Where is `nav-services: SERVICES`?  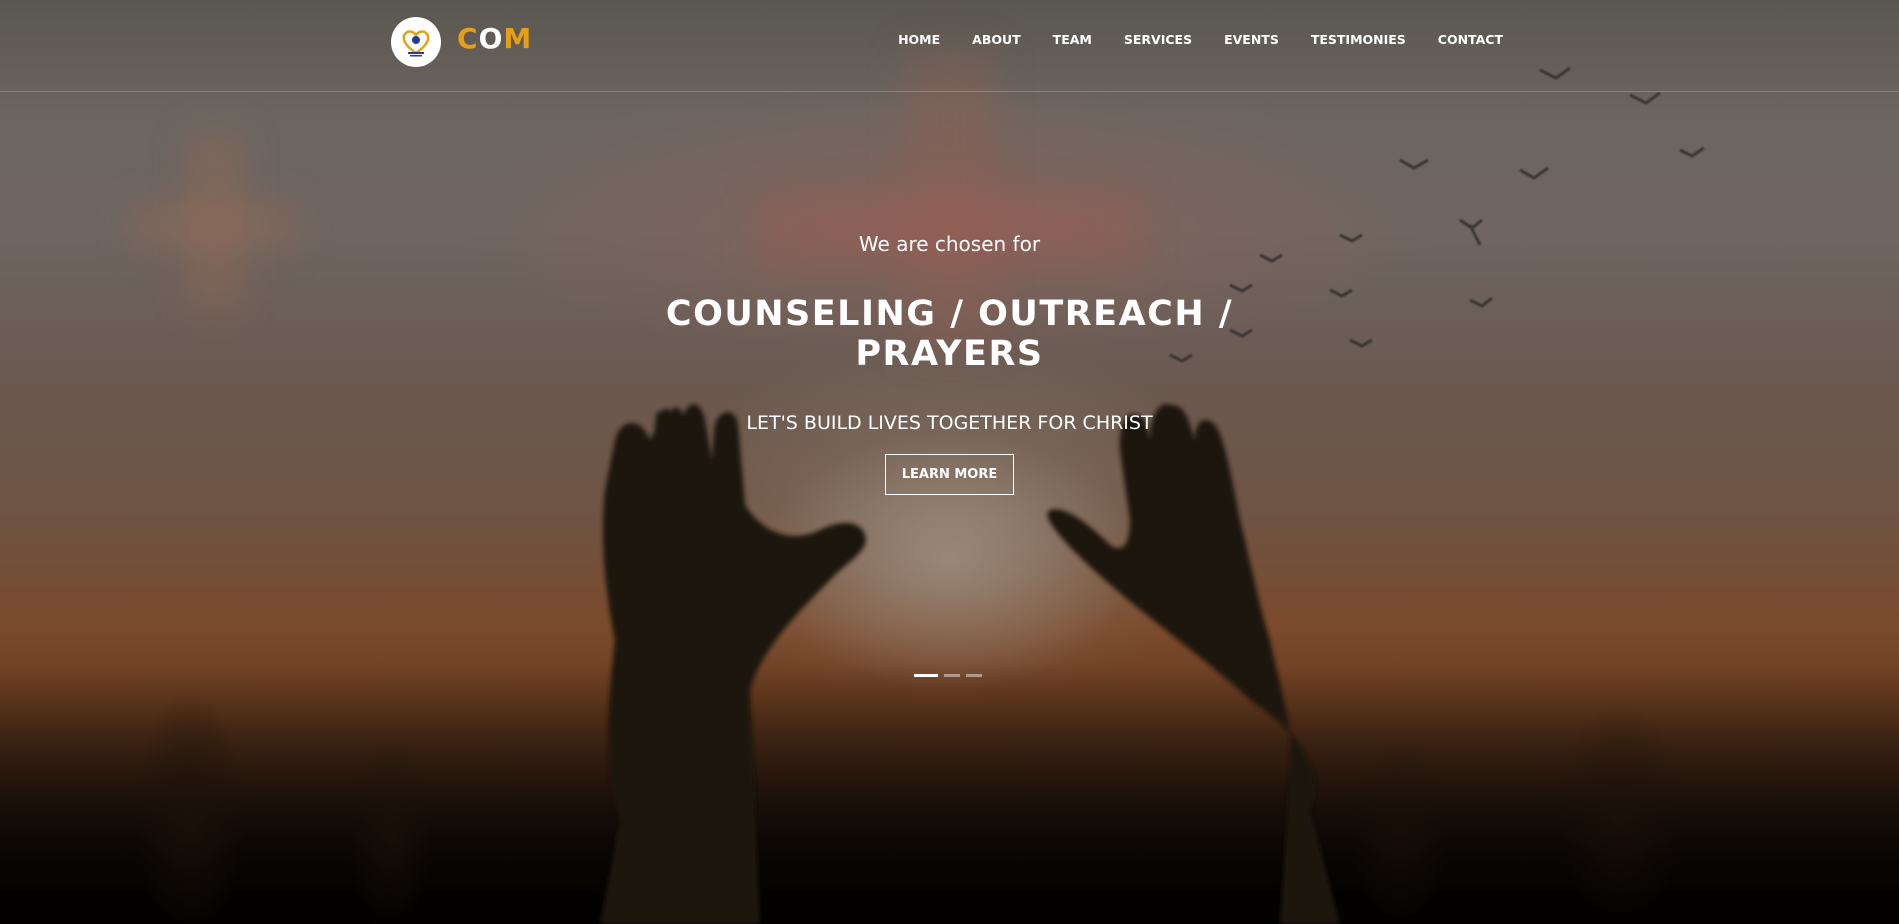
nav-services: SERVICES is located at coordinates (1158, 39).